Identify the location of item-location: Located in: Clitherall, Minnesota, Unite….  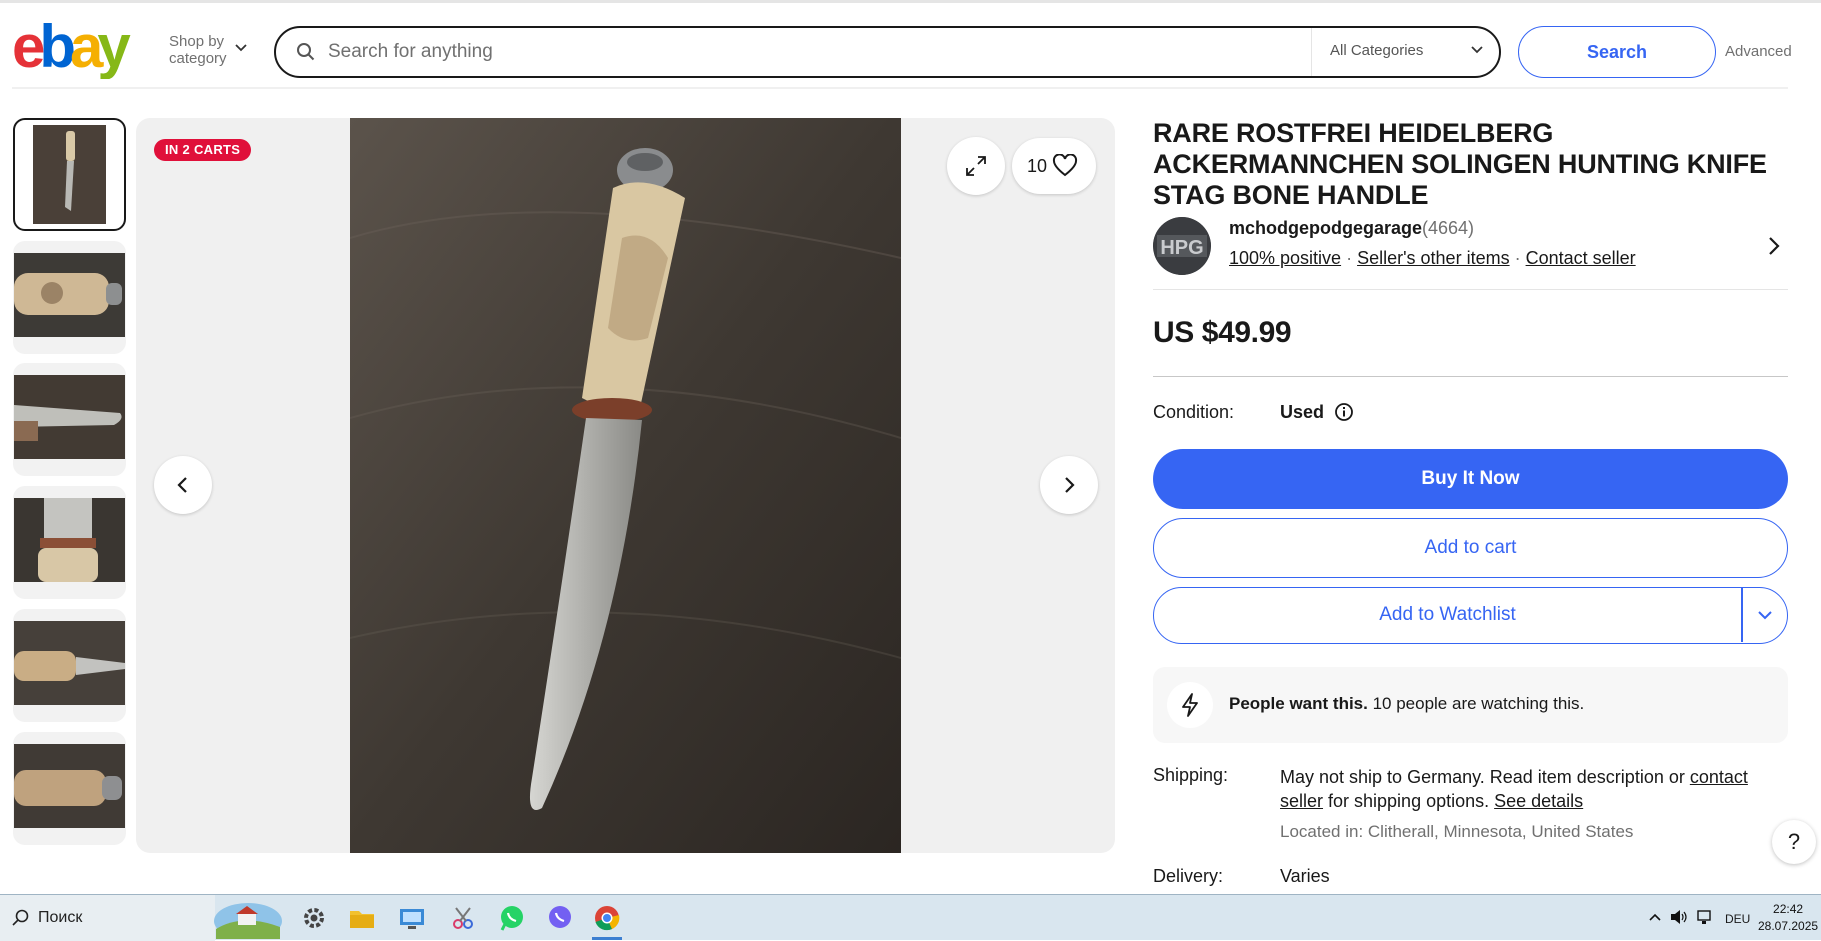
(1457, 831).